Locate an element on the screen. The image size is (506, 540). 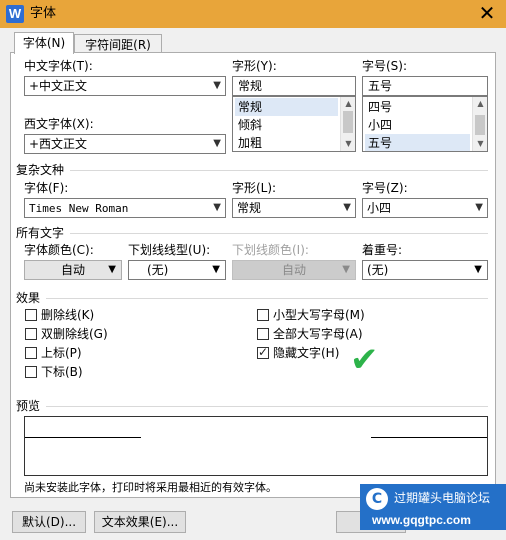
all-text-section-title: 所有文字 is located at coordinates (40, 233).